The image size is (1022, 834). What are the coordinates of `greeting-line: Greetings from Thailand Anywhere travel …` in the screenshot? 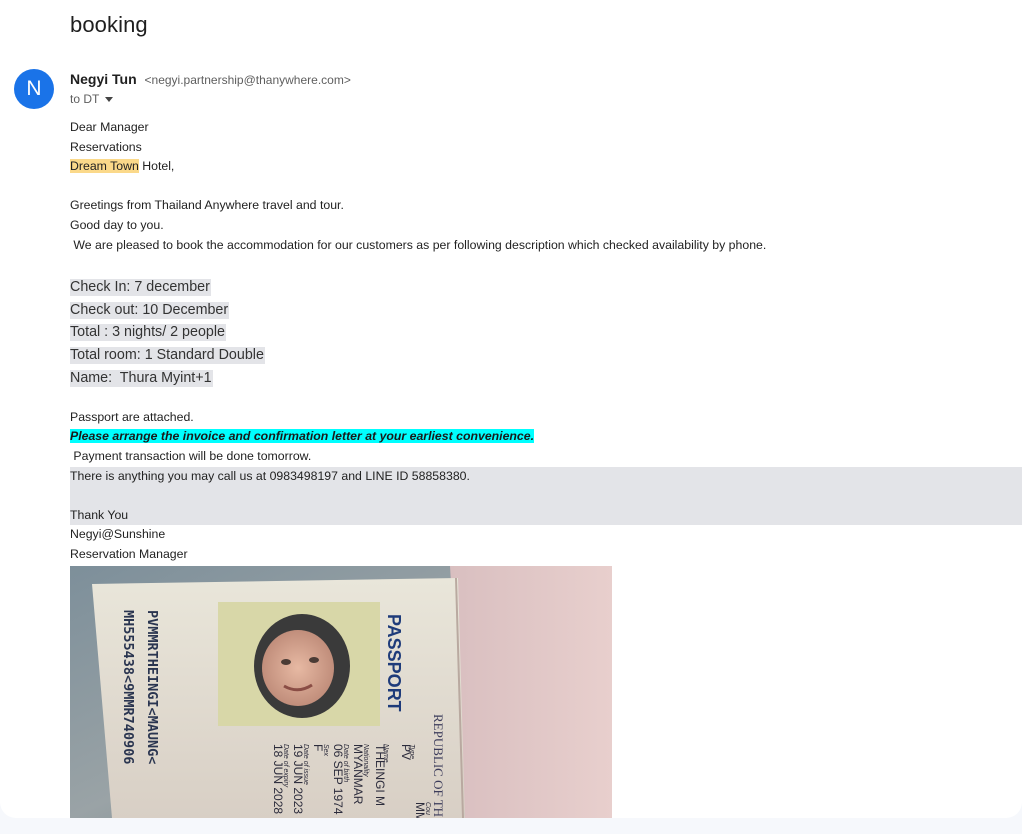 It's located at (207, 205).